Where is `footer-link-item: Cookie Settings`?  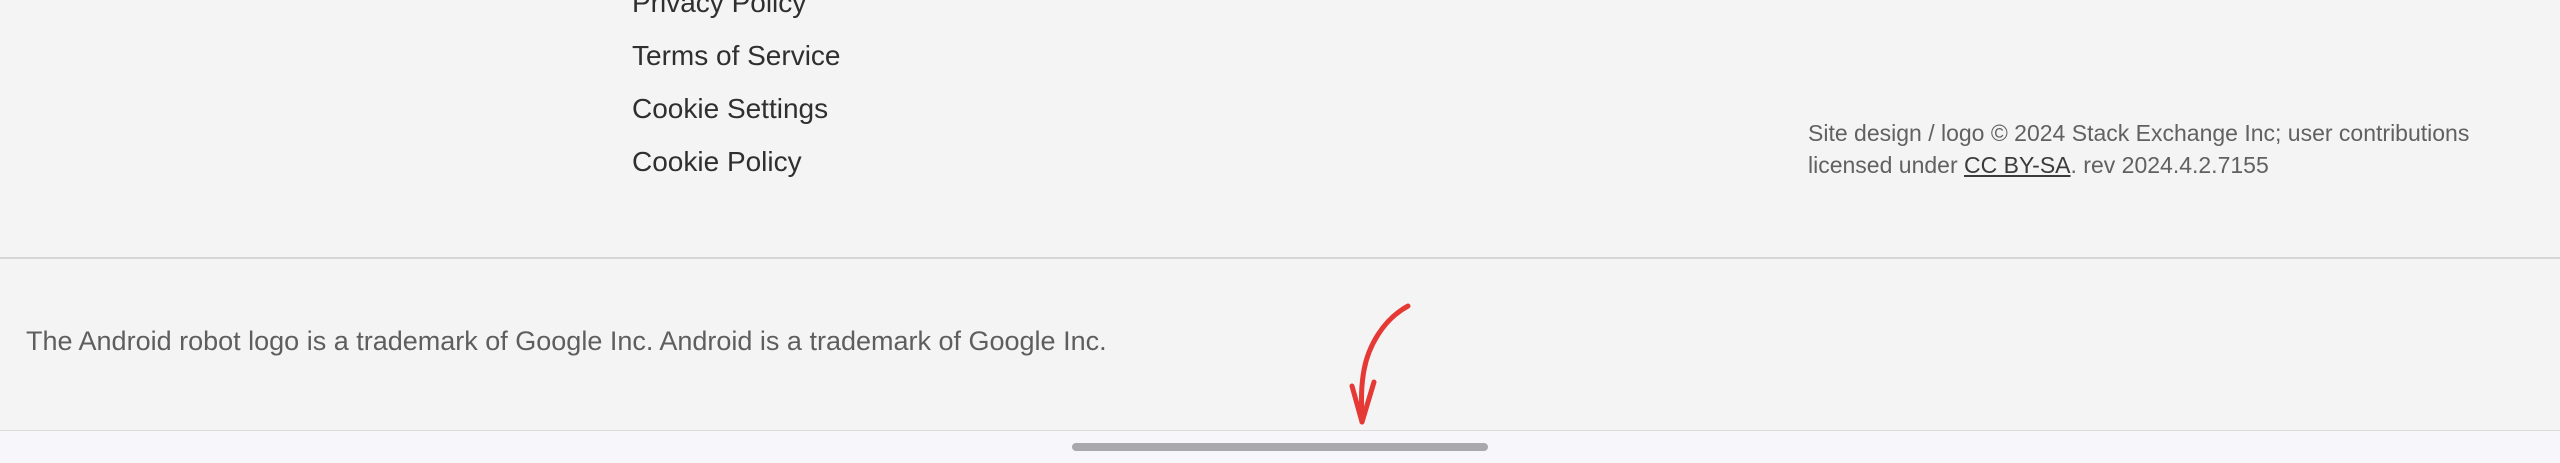 footer-link-item: Cookie Settings is located at coordinates (736, 120).